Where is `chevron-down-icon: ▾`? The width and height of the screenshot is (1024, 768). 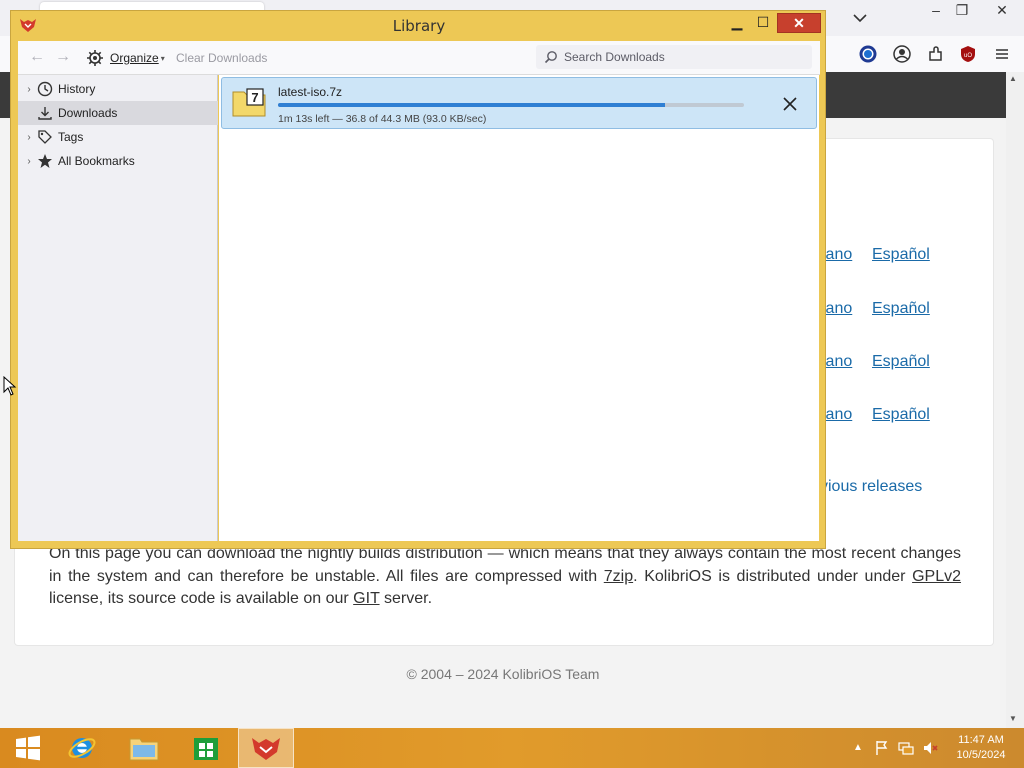 chevron-down-icon: ▾ is located at coordinates (162, 58).